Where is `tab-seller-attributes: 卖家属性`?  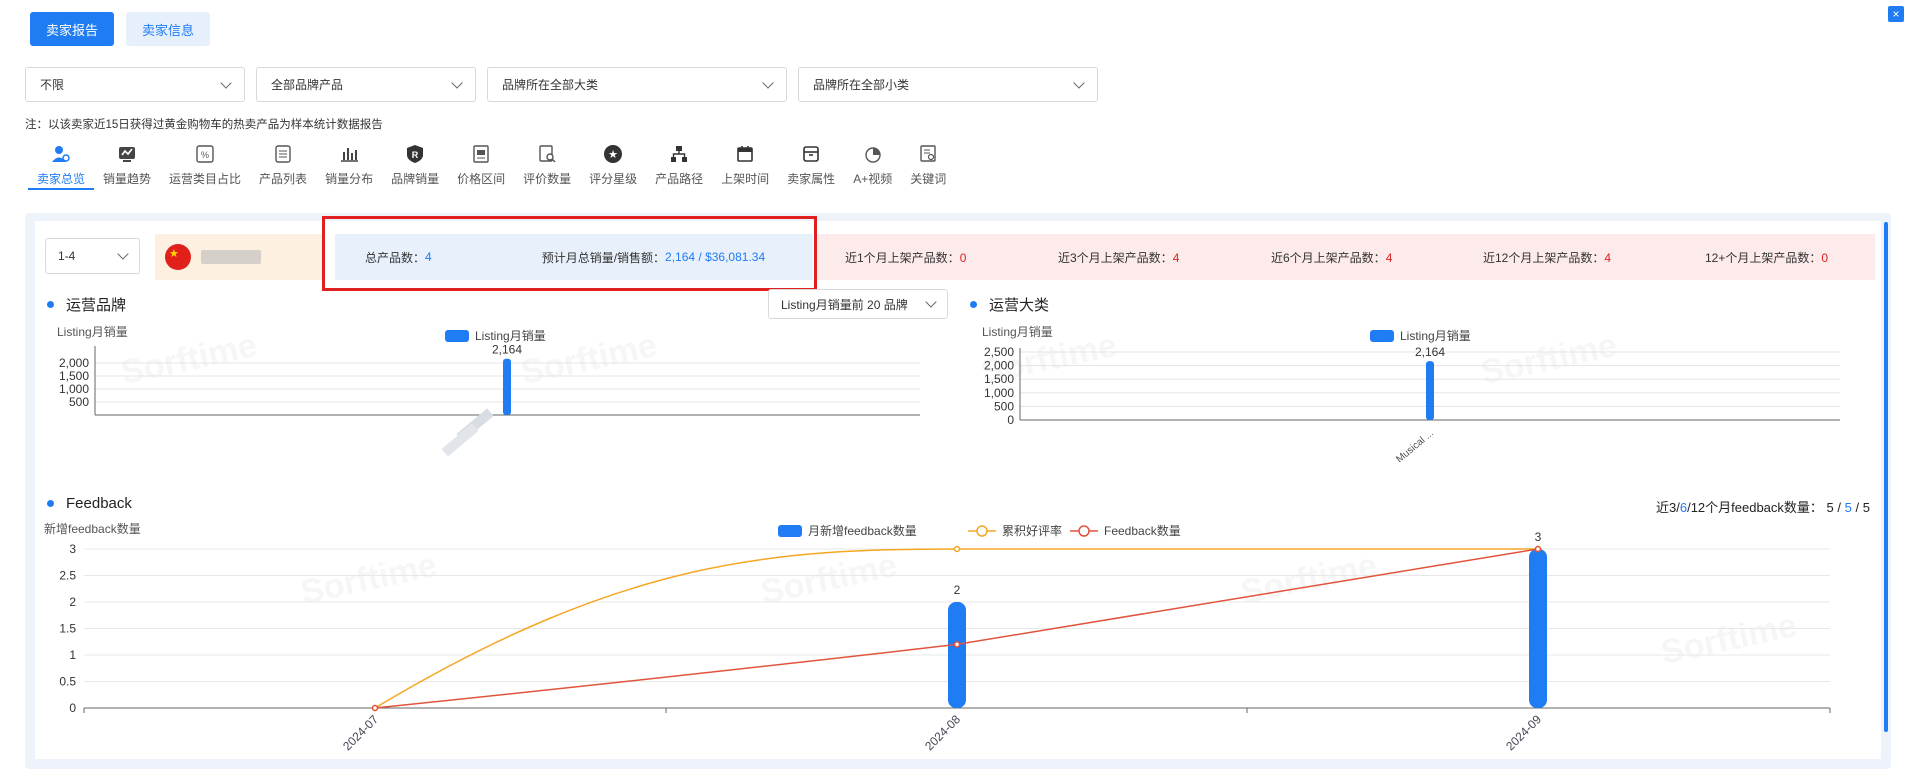
tab-seller-attributes: 卖家属性 is located at coordinates (811, 166).